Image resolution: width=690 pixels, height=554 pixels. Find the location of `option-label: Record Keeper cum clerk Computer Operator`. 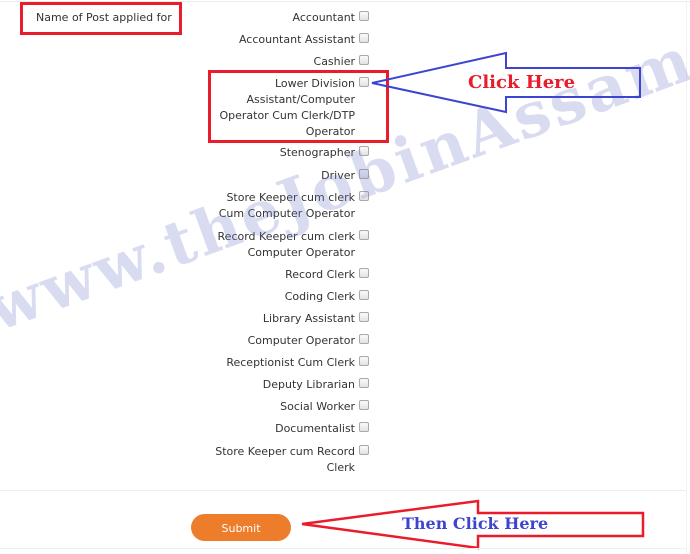

option-label: Record Keeper cum clerk Computer Operator is located at coordinates (286, 245).